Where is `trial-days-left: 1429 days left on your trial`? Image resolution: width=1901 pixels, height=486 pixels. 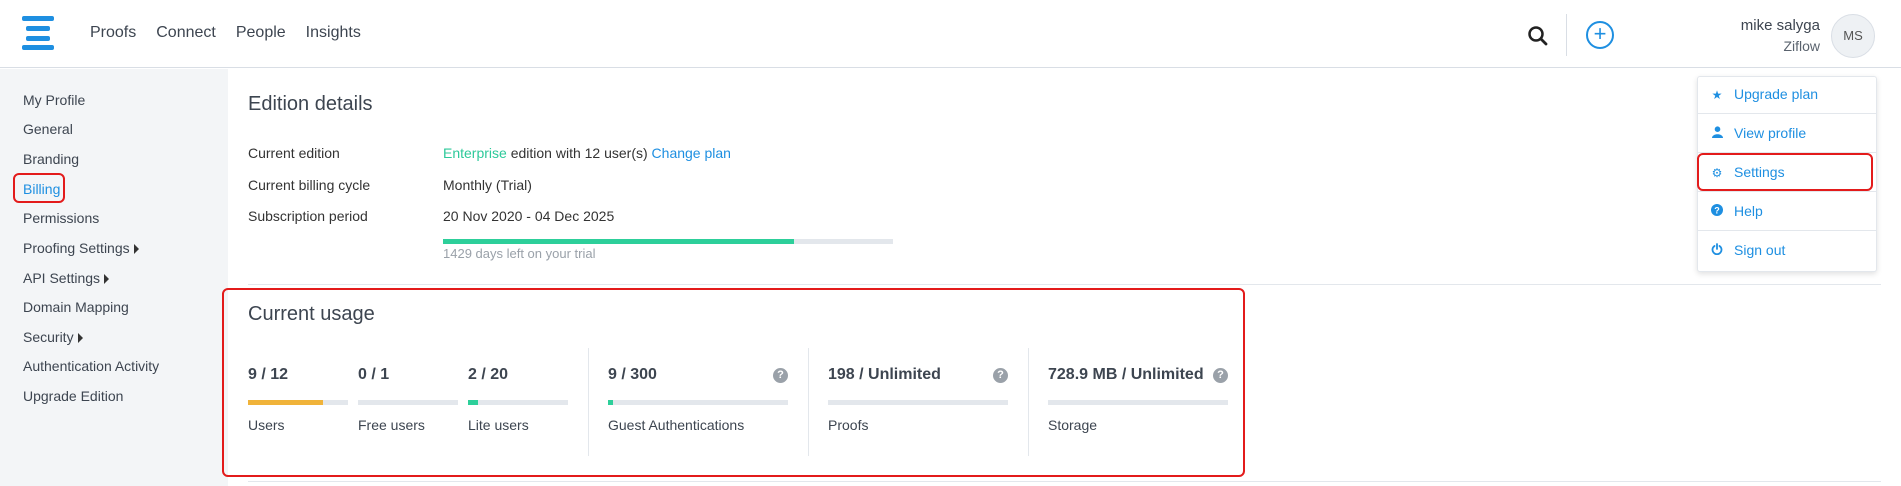
trial-days-left: 1429 days left on your trial is located at coordinates (519, 253).